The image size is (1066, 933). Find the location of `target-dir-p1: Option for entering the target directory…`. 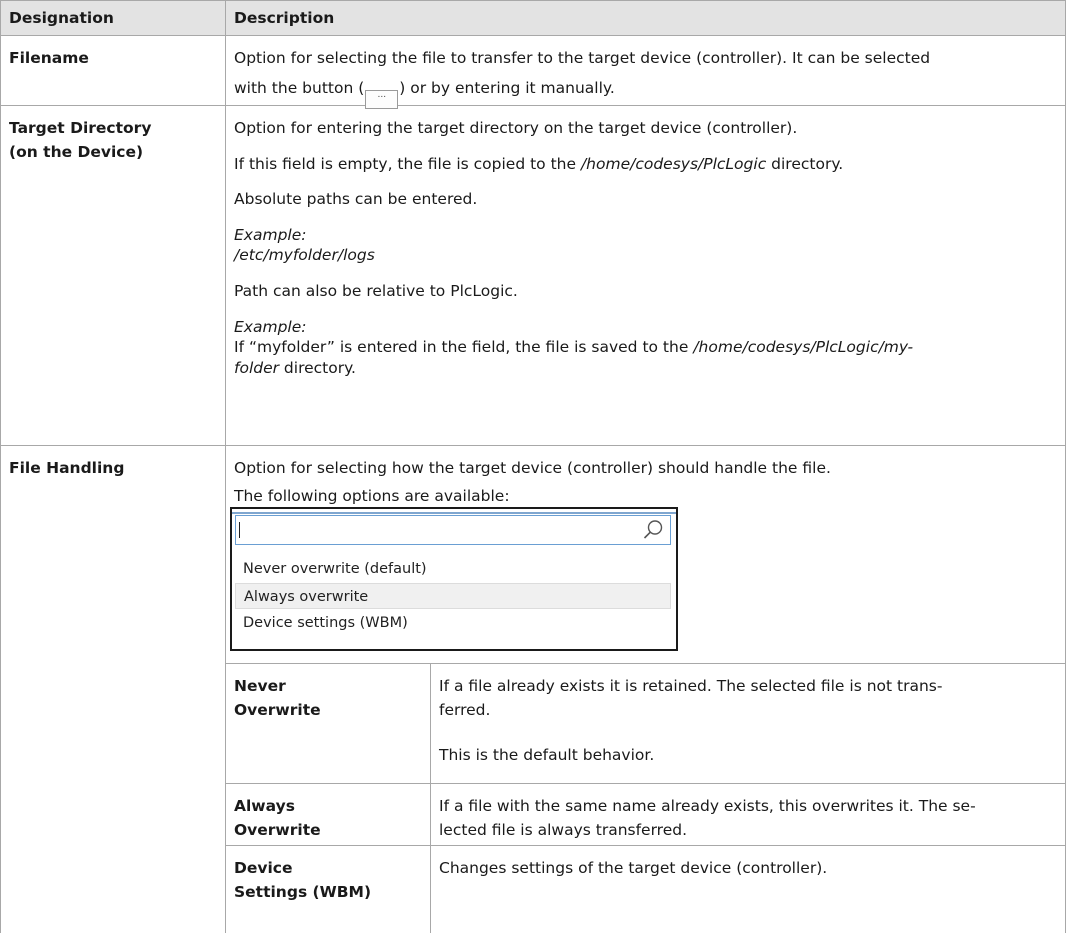

target-dir-p1: Option for entering the target directory… is located at coordinates (516, 128).